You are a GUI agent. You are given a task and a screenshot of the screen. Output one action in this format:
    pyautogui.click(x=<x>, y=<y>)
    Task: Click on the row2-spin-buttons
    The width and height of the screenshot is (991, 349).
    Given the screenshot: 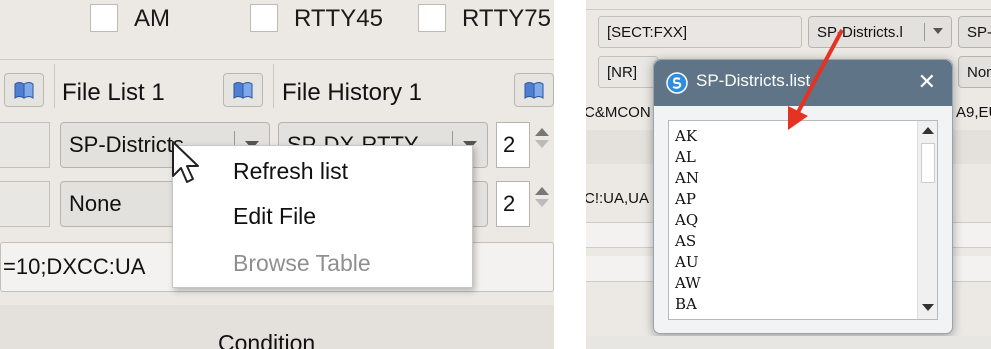 What is the action you would take?
    pyautogui.click(x=542, y=197)
    